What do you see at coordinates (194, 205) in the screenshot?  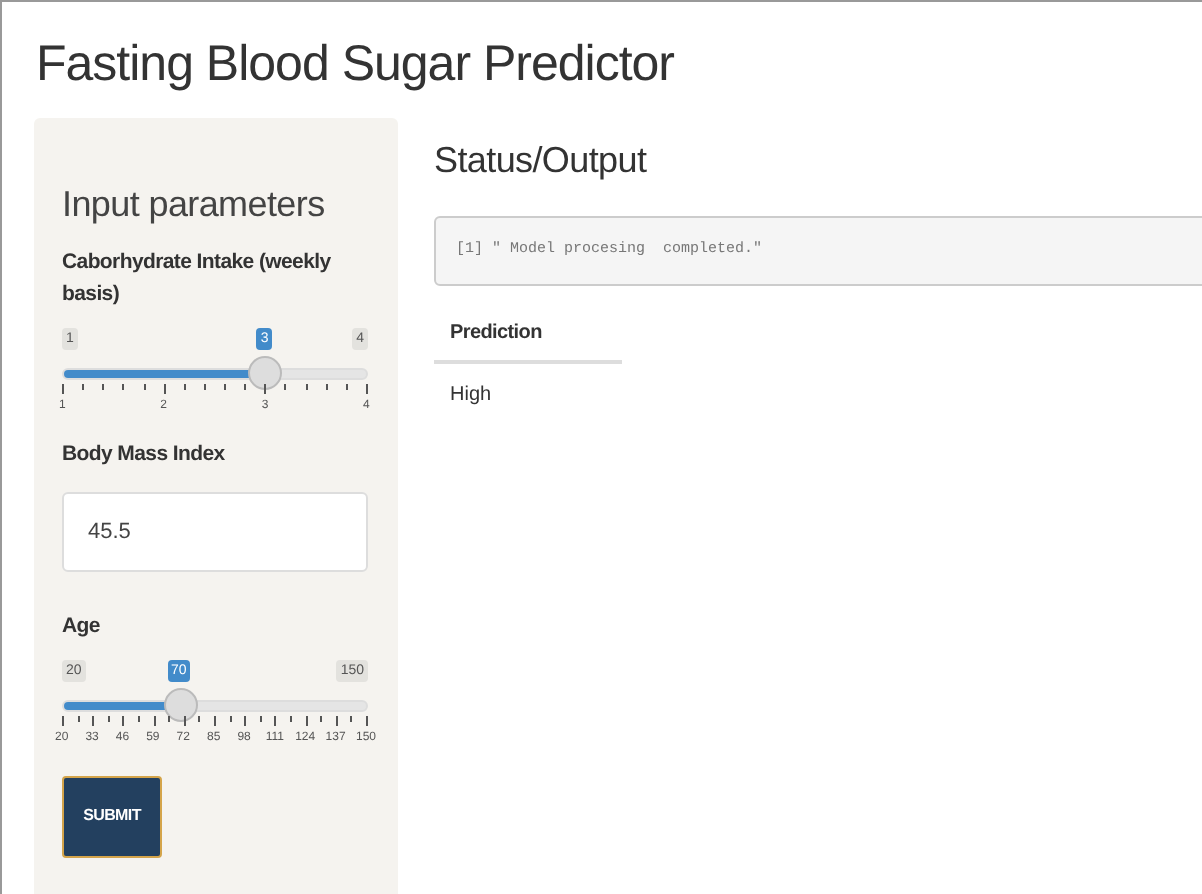 I see `panel-heading: Input parameters` at bounding box center [194, 205].